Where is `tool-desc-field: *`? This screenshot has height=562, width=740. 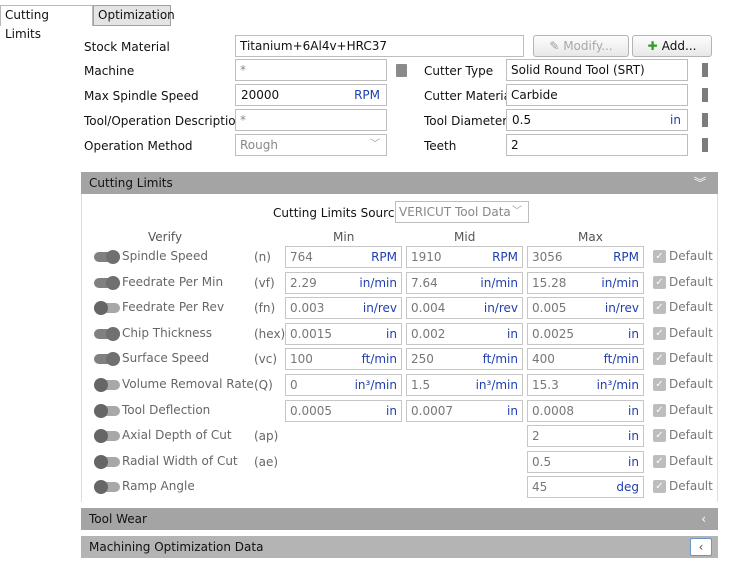 tool-desc-field: * is located at coordinates (311, 120).